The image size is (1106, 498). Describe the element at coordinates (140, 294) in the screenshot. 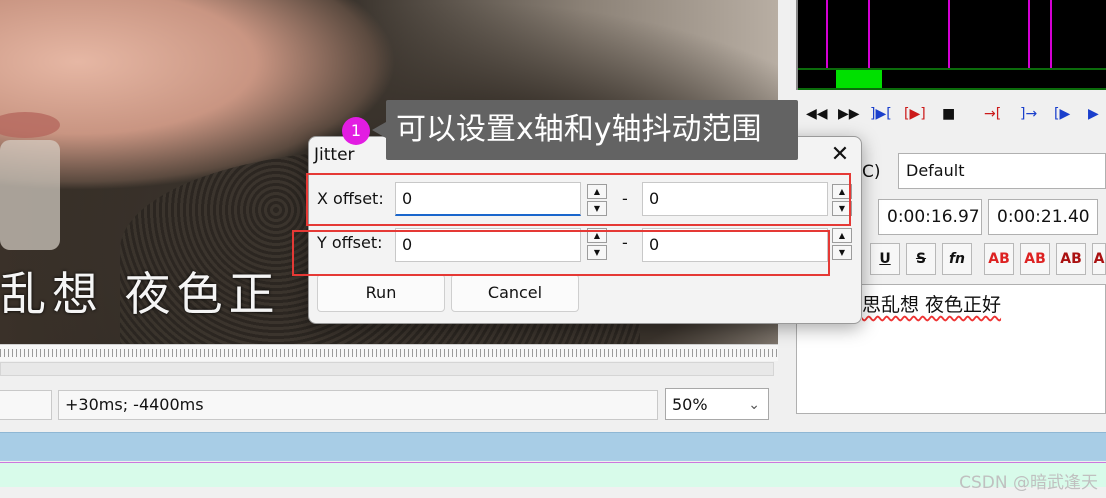

I see `video-subtitle: 乱想 夜色正` at that location.